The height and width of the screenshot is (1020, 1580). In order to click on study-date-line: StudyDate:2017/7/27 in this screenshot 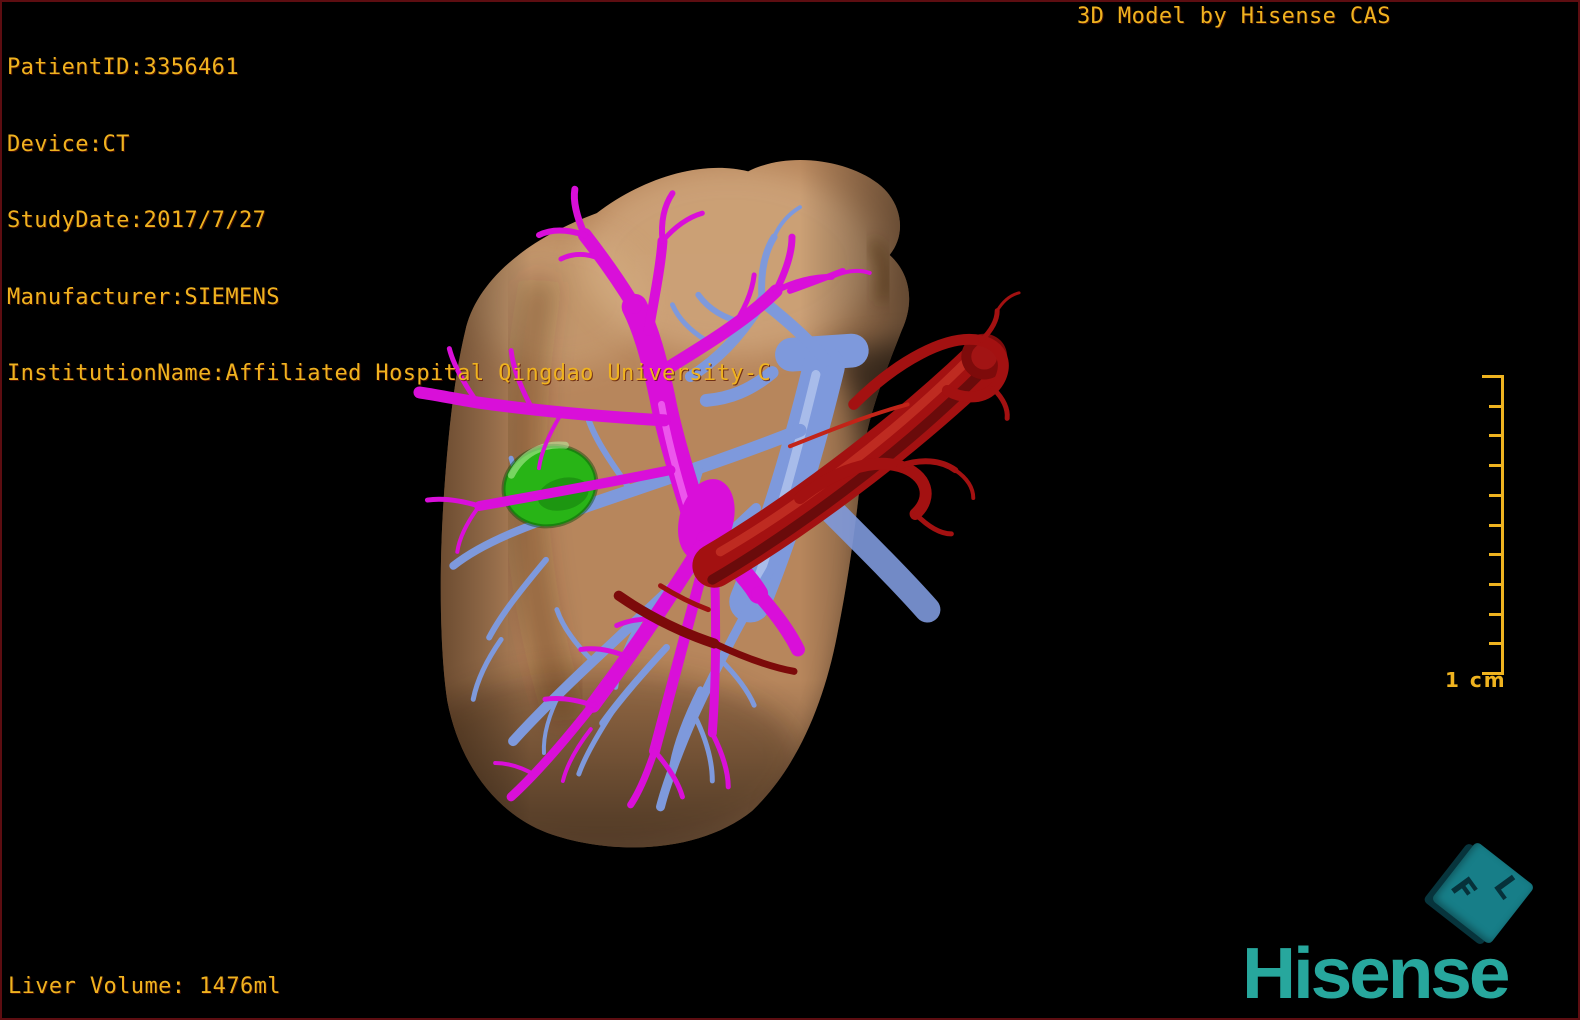, I will do `click(137, 220)`.